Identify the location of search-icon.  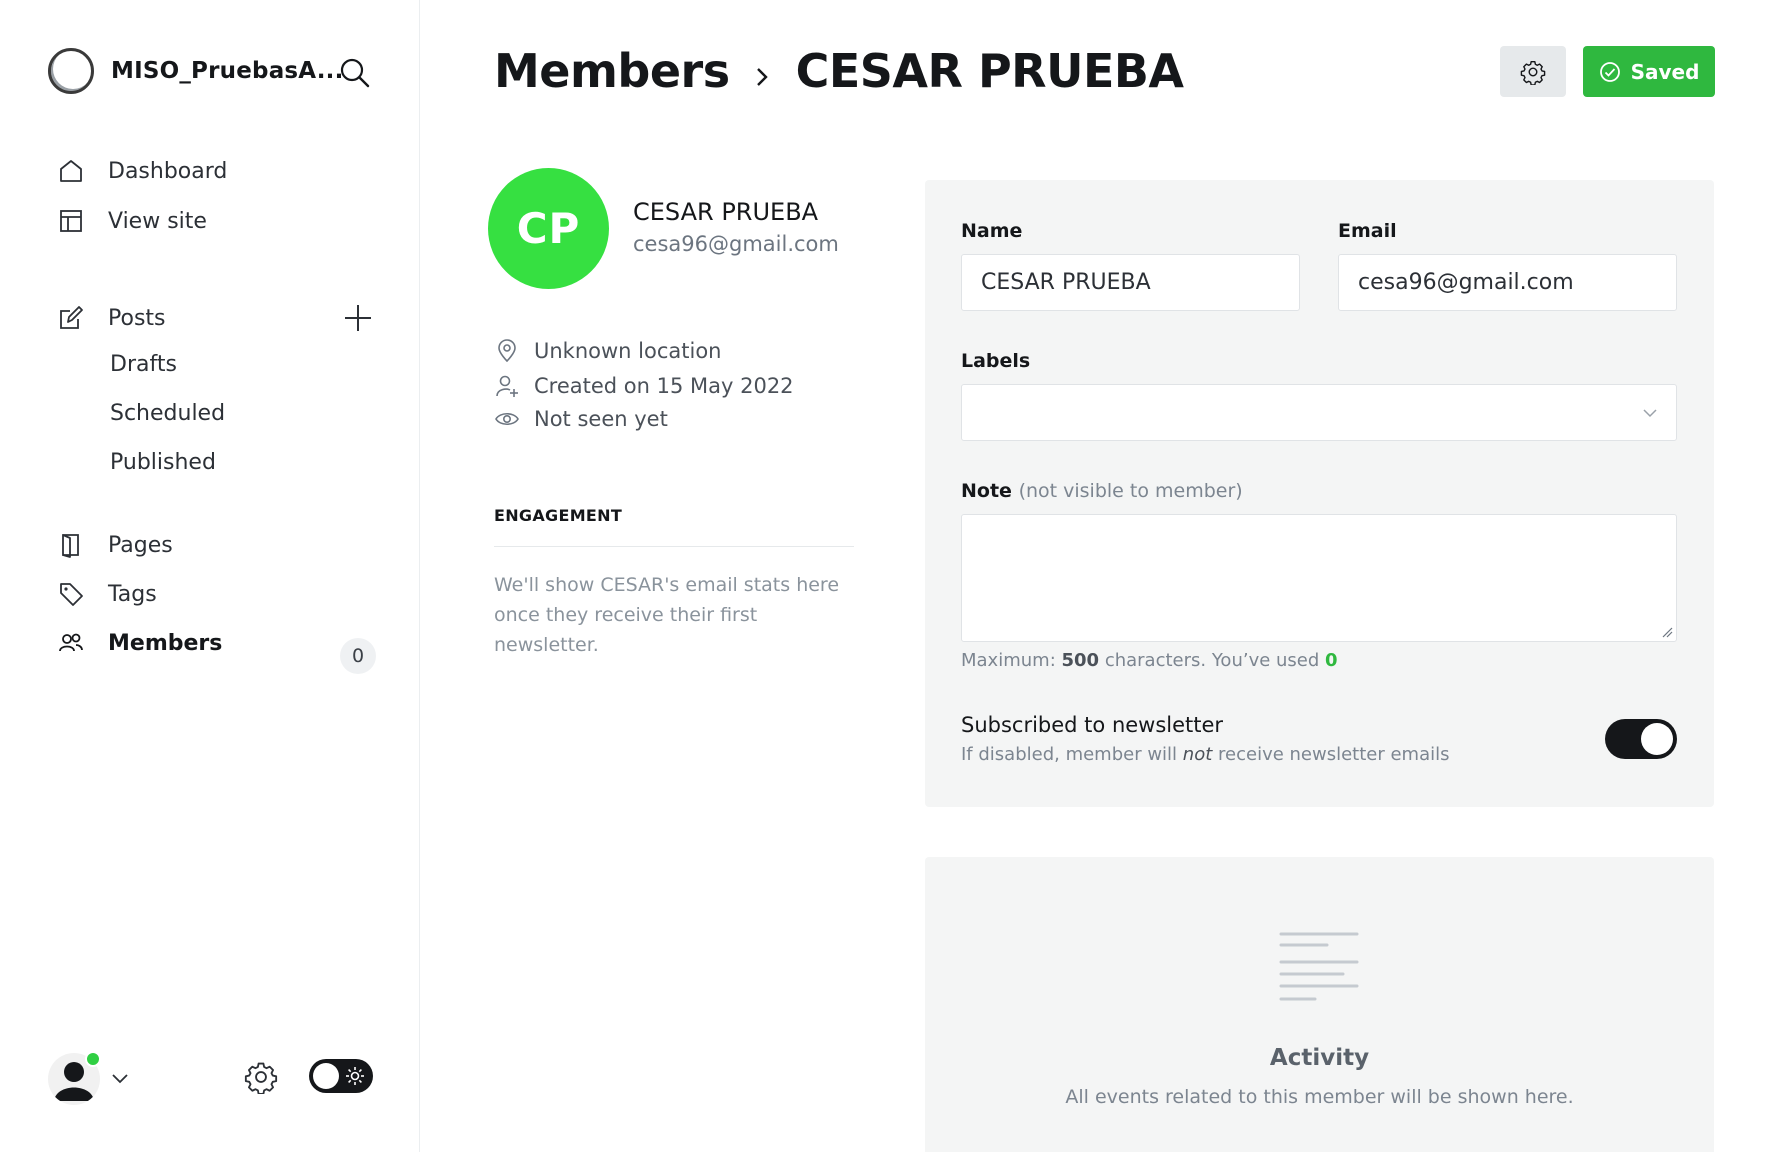
(355, 73).